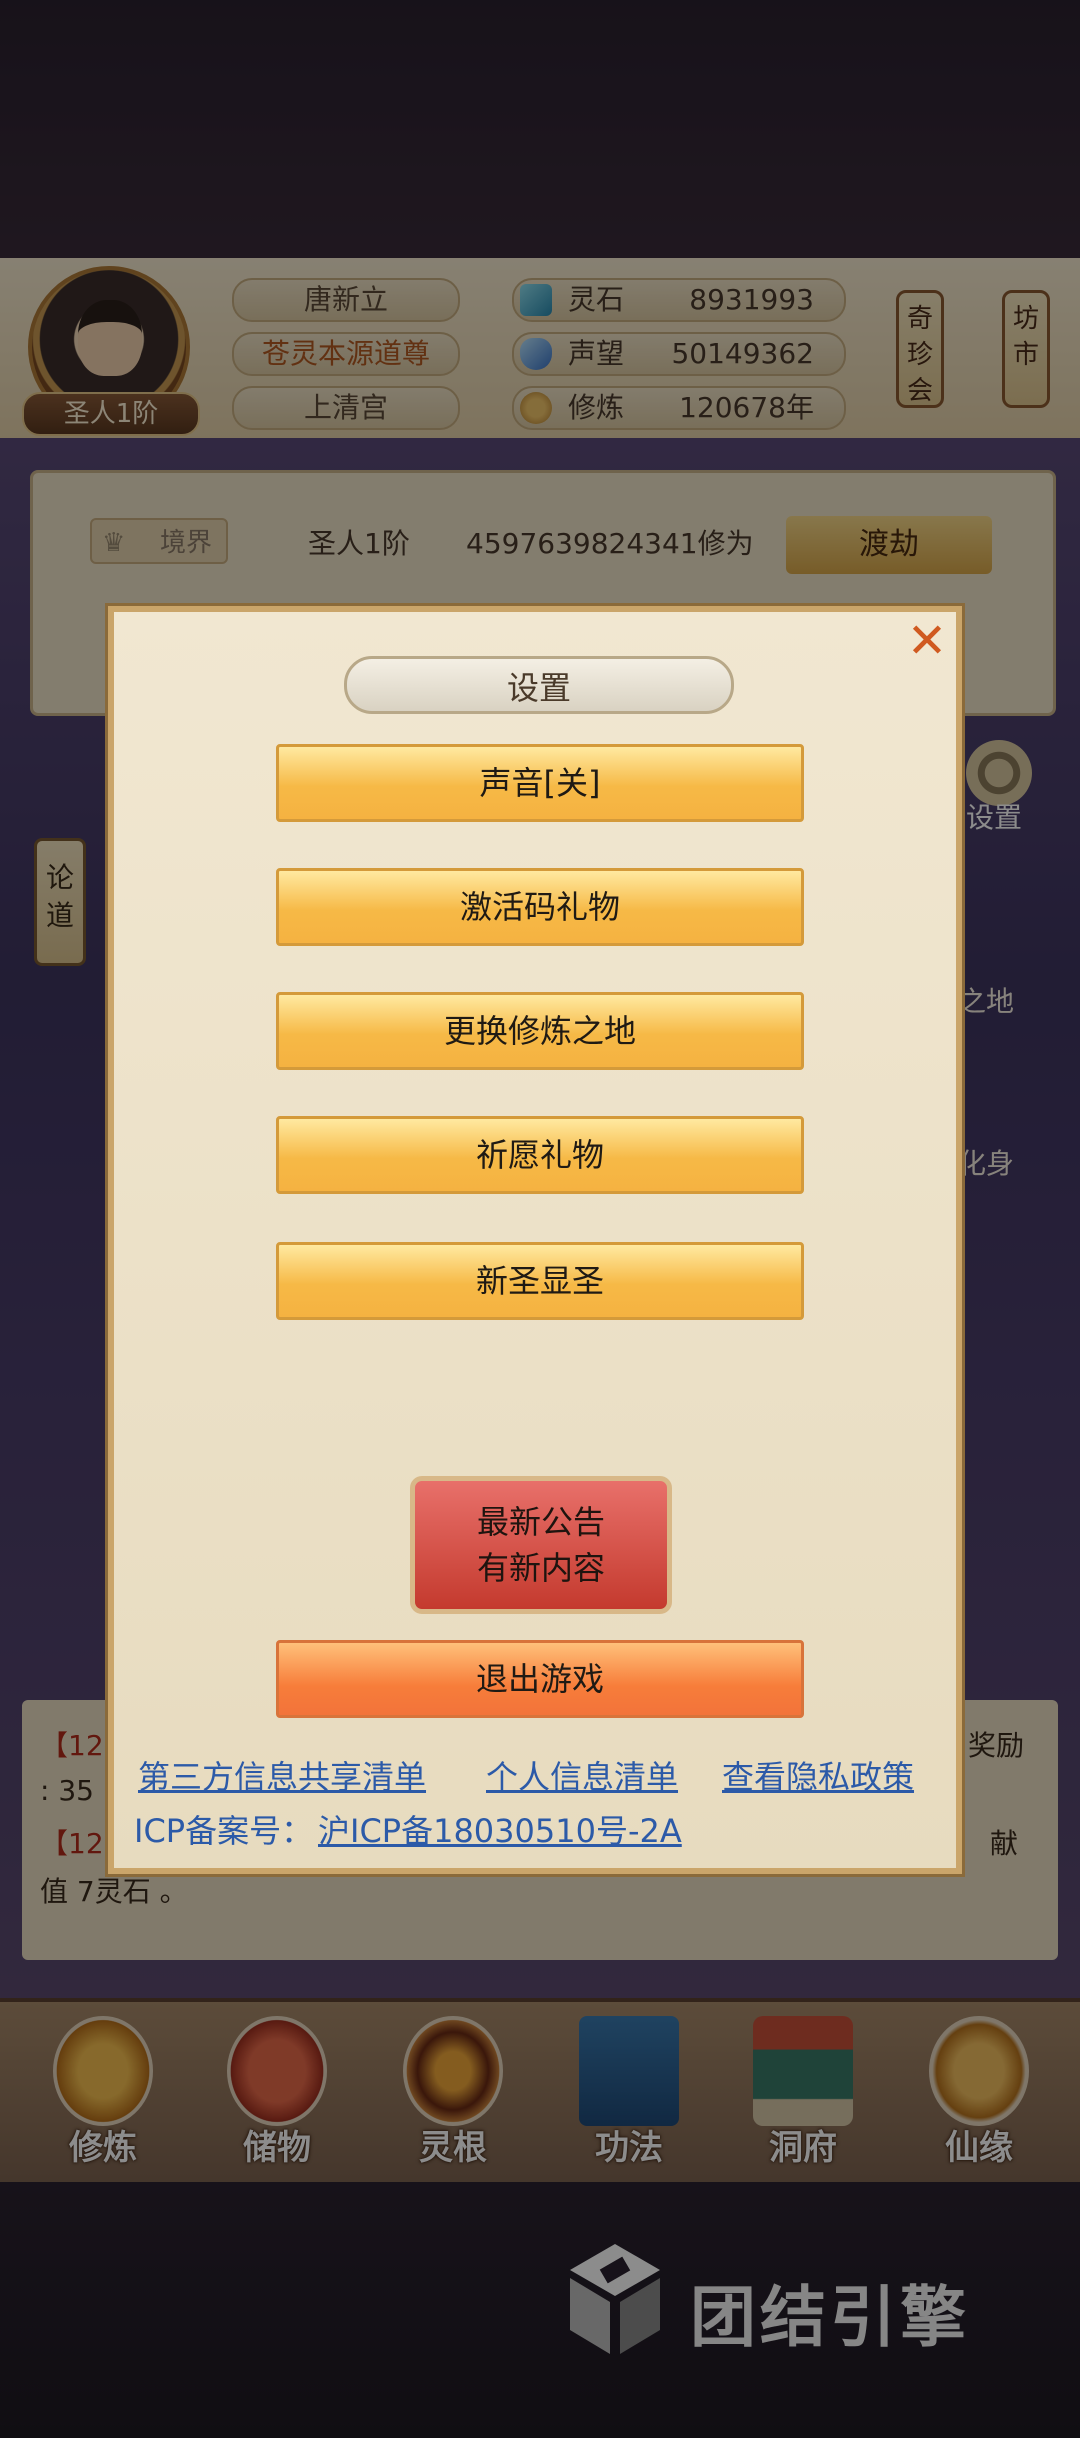 The width and height of the screenshot is (1080, 2438). Describe the element at coordinates (582, 1775) in the screenshot. I see `personal-info-list-link: 个人信息清单` at that location.